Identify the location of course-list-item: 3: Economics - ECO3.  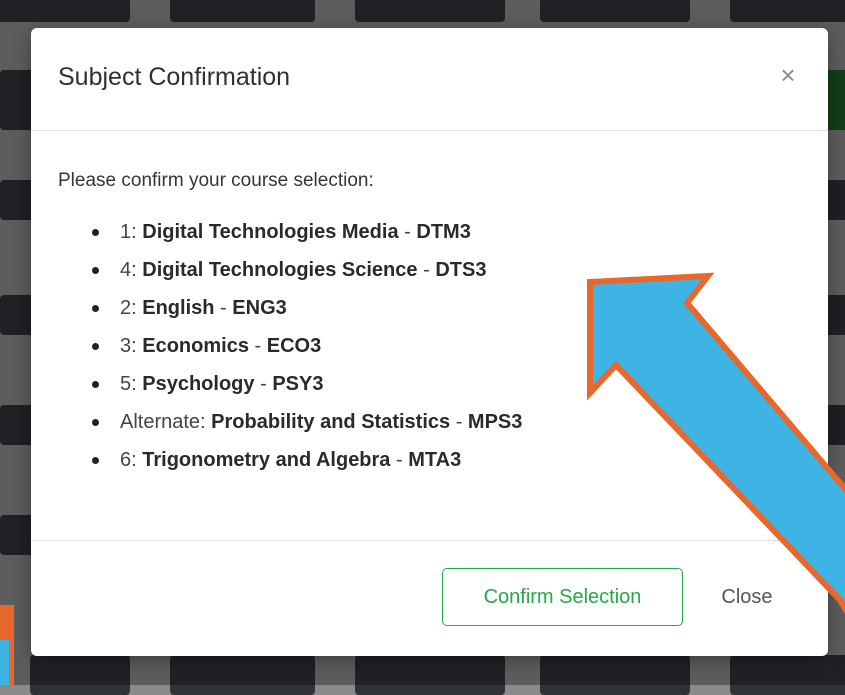
(428, 346).